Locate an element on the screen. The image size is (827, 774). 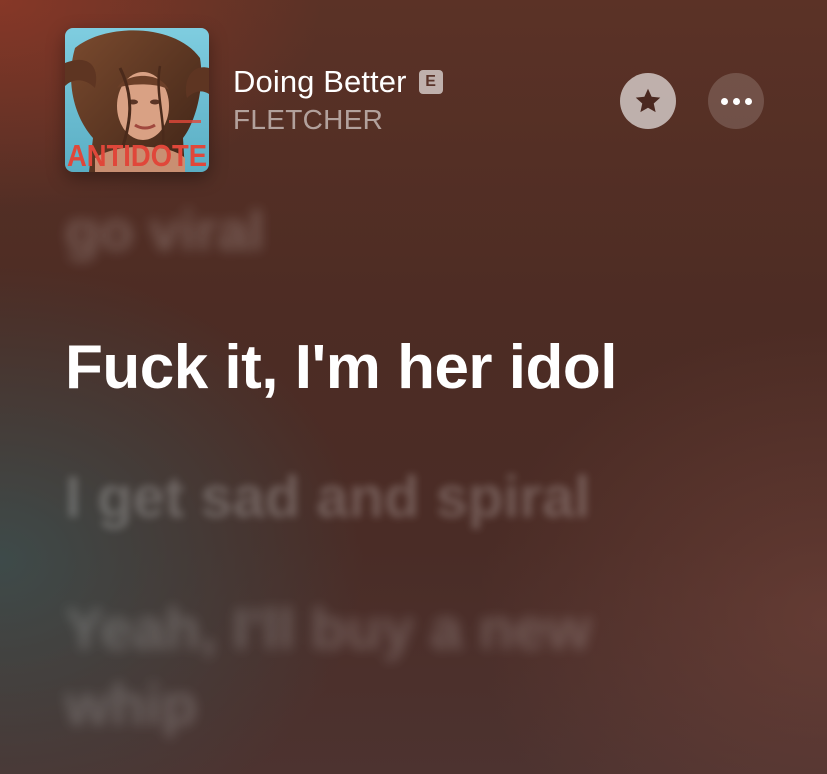
lyric-line-next: I get sad and spiral is located at coordinates (327, 497).